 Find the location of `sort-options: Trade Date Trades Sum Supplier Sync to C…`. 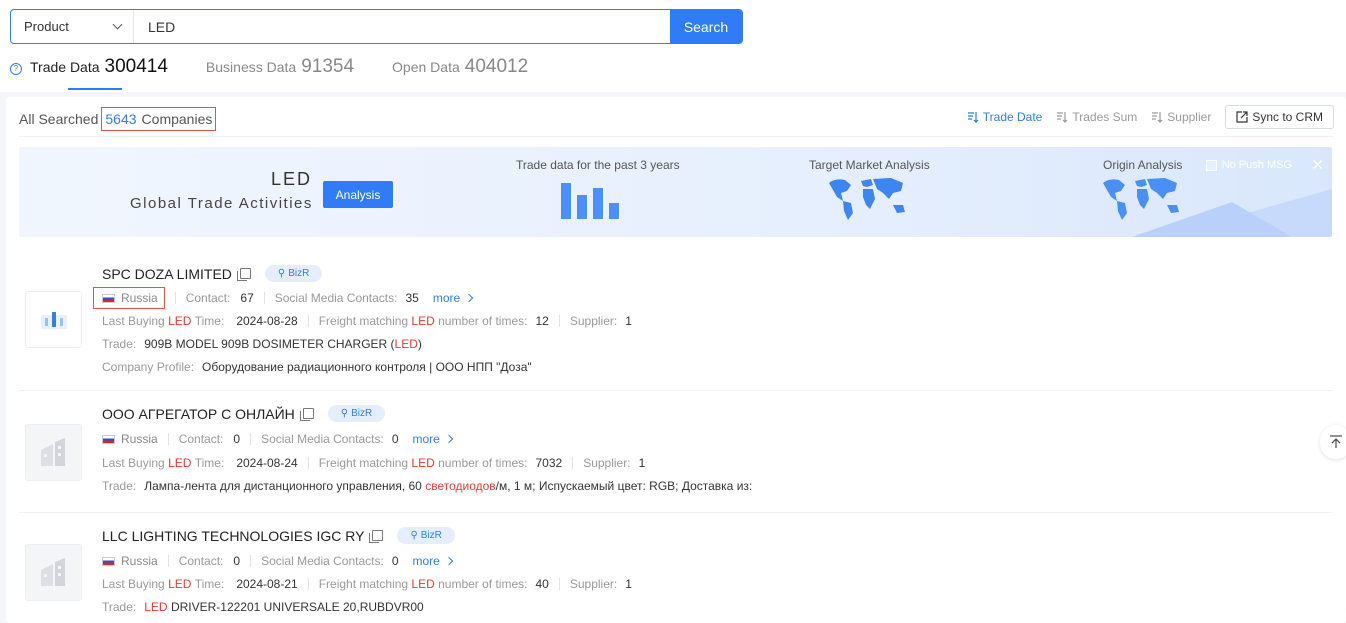

sort-options: Trade Date Trades Sum Supplier Sync to C… is located at coordinates (1143, 117).